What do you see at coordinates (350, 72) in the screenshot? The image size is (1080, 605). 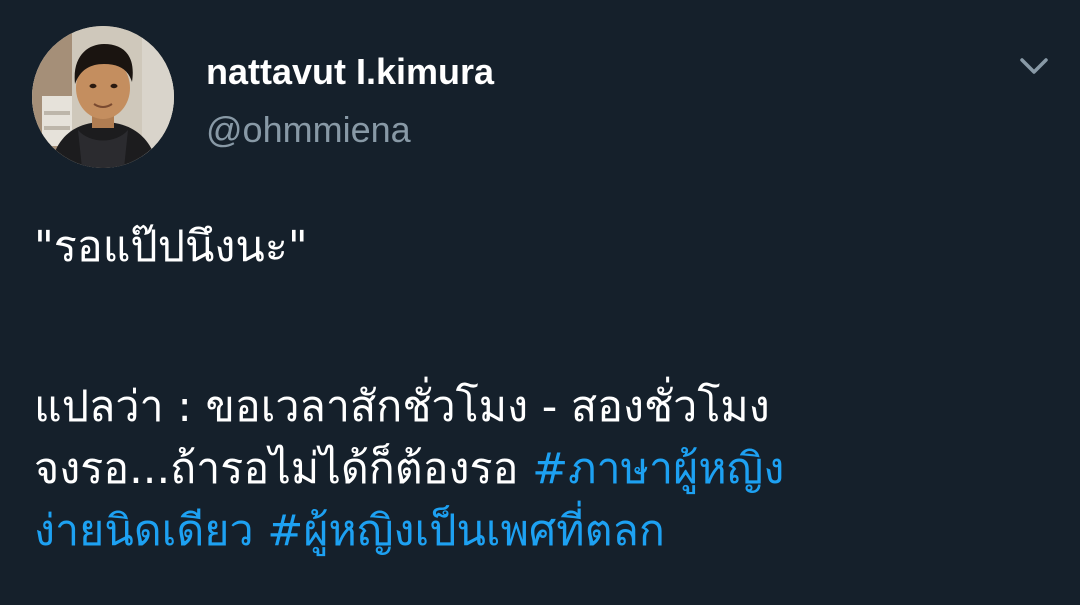 I see `author-display-name: nattavut I.kimura` at bounding box center [350, 72].